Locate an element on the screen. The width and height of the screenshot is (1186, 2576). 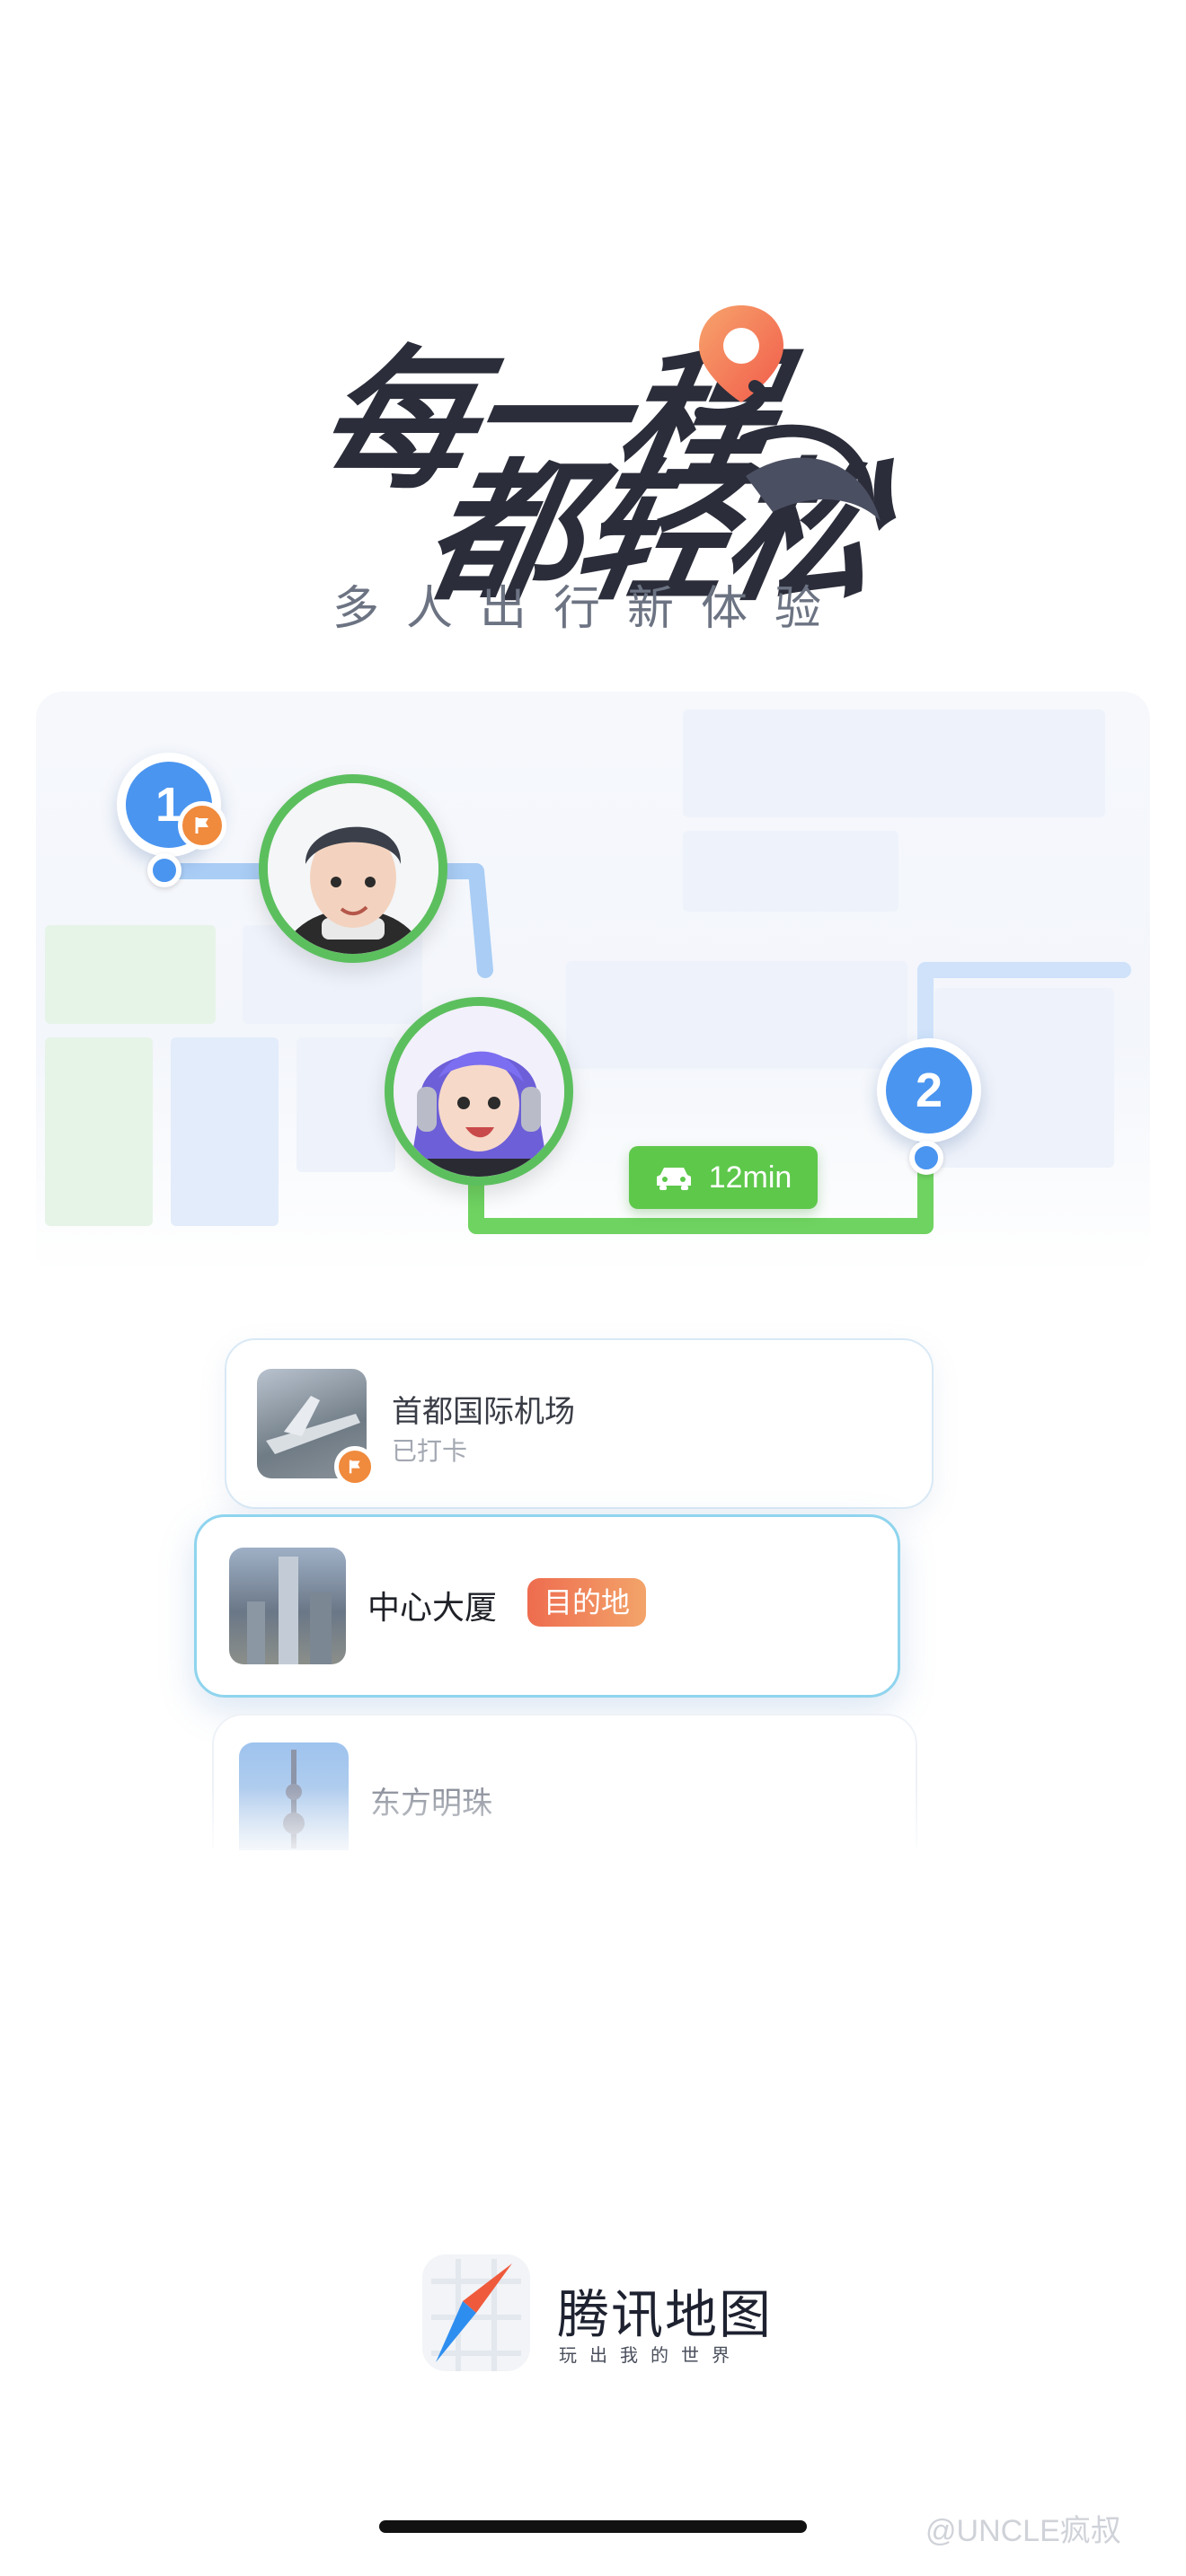
stop-name: 中心大厦 is located at coordinates (432, 1608).